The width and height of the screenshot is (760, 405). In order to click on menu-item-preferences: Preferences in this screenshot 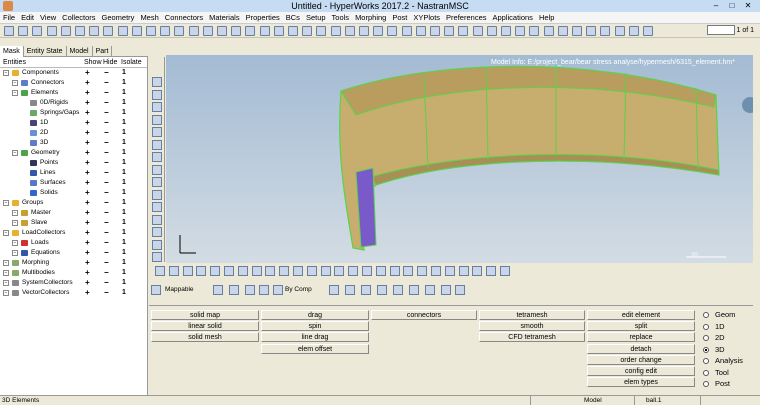, I will do `click(466, 18)`.